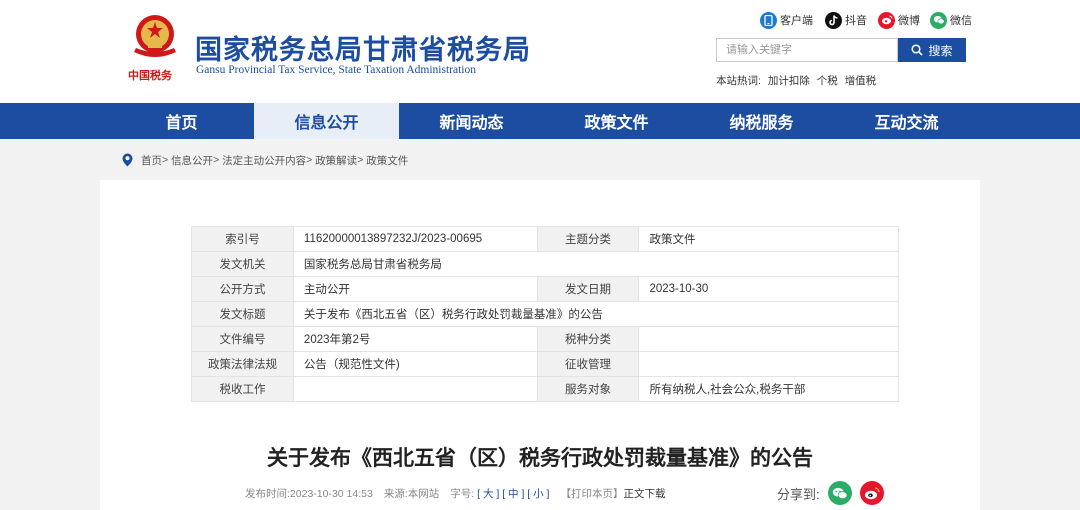 The width and height of the screenshot is (1080, 510). I want to click on social-weibo-link: 微博, so click(899, 20).